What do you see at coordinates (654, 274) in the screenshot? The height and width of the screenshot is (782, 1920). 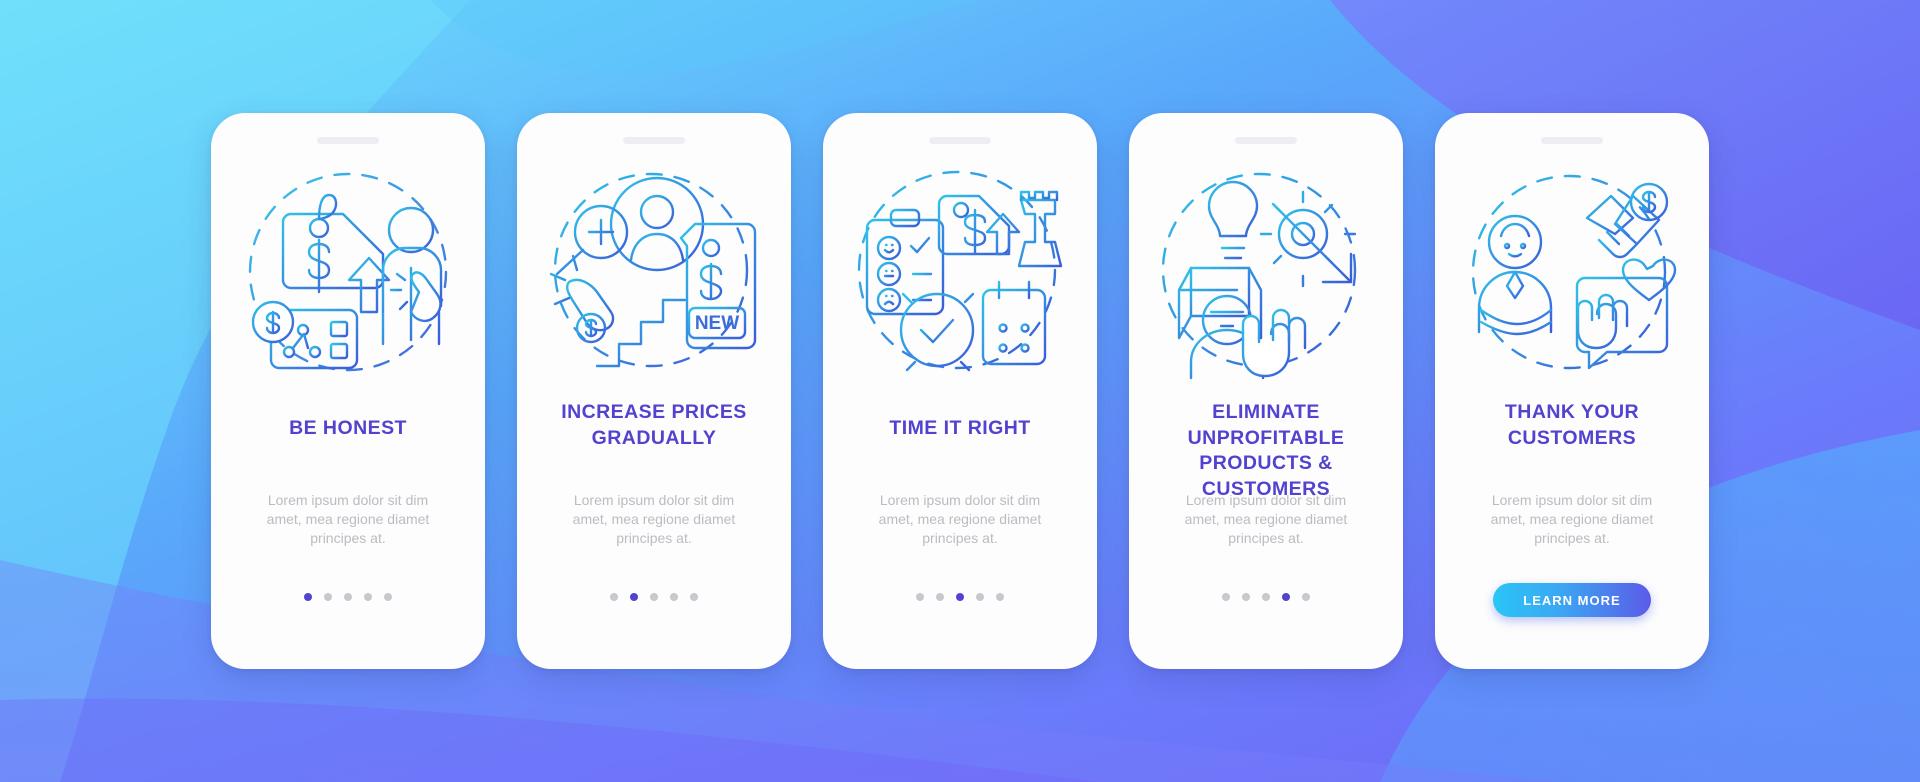 I see `illustration-increase-prices-gradually: NEW` at bounding box center [654, 274].